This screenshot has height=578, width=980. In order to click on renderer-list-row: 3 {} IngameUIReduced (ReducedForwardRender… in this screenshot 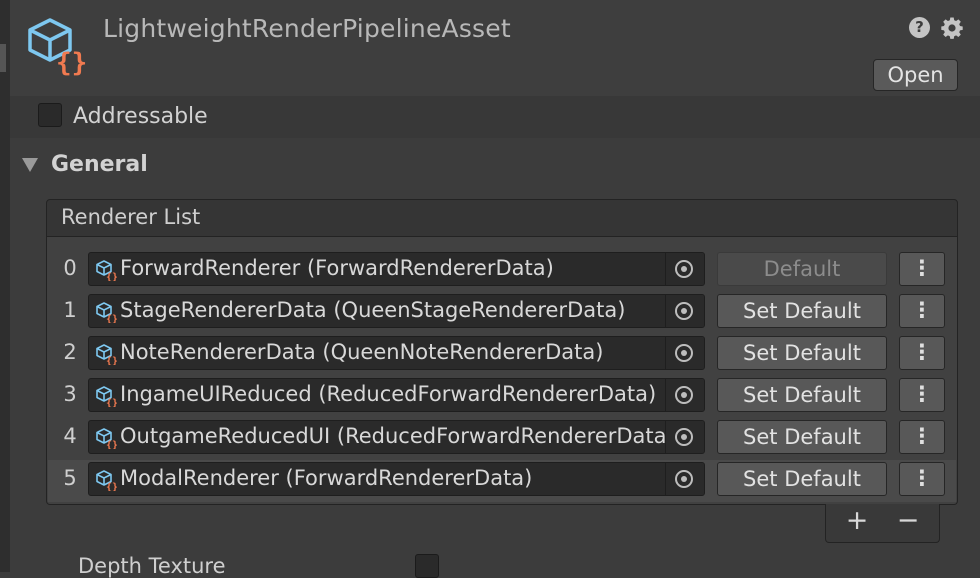, I will do `click(502, 397)`.